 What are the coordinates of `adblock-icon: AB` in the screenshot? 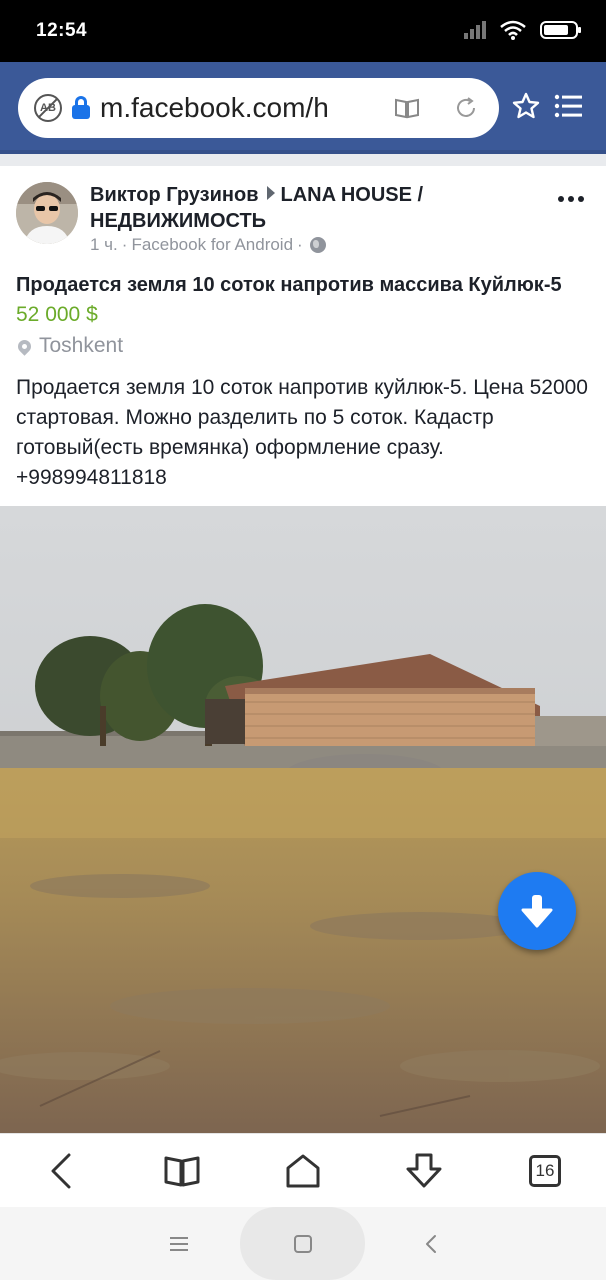 It's located at (48, 108).